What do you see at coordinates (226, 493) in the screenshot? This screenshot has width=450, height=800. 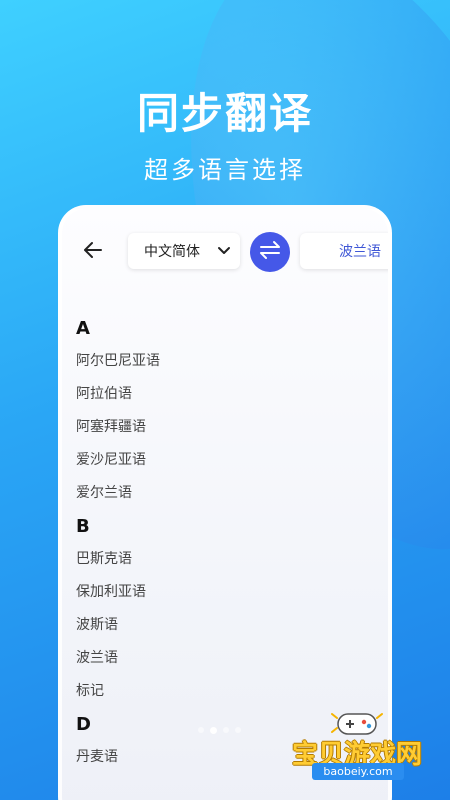 I see `language-item: 爱尔兰语` at bounding box center [226, 493].